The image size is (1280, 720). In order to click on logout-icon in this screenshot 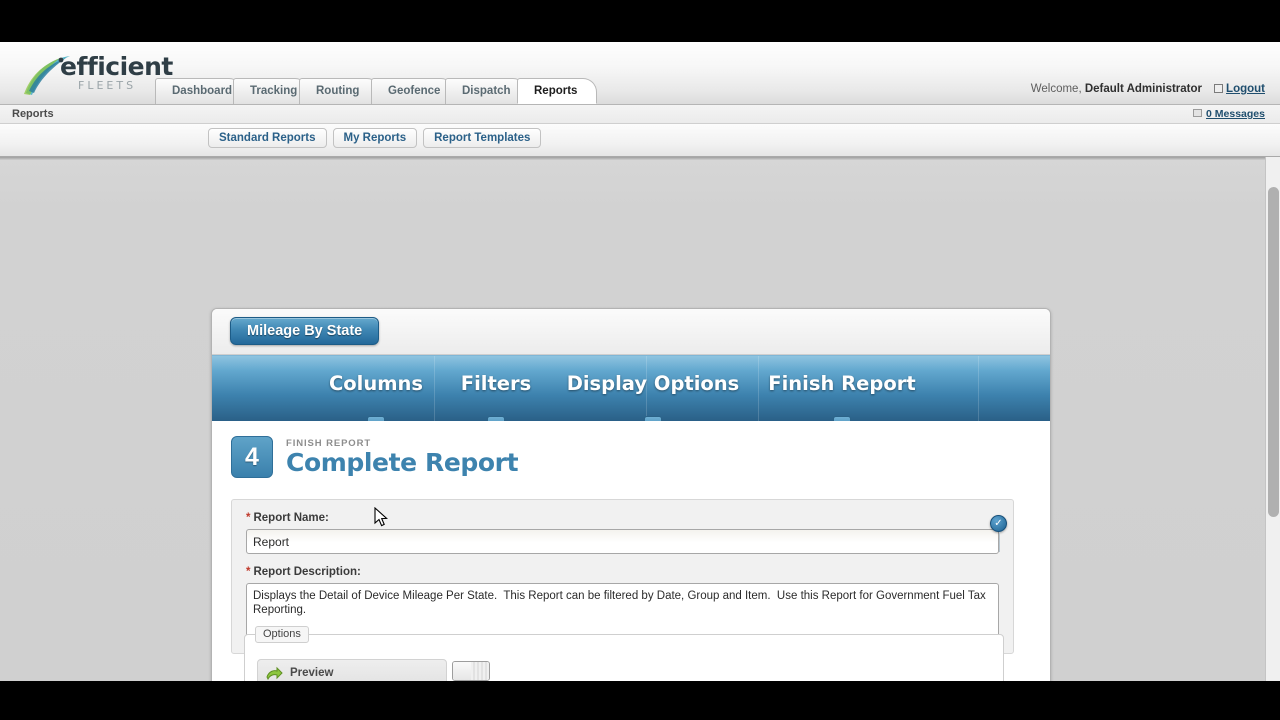, I will do `click(1219, 88)`.